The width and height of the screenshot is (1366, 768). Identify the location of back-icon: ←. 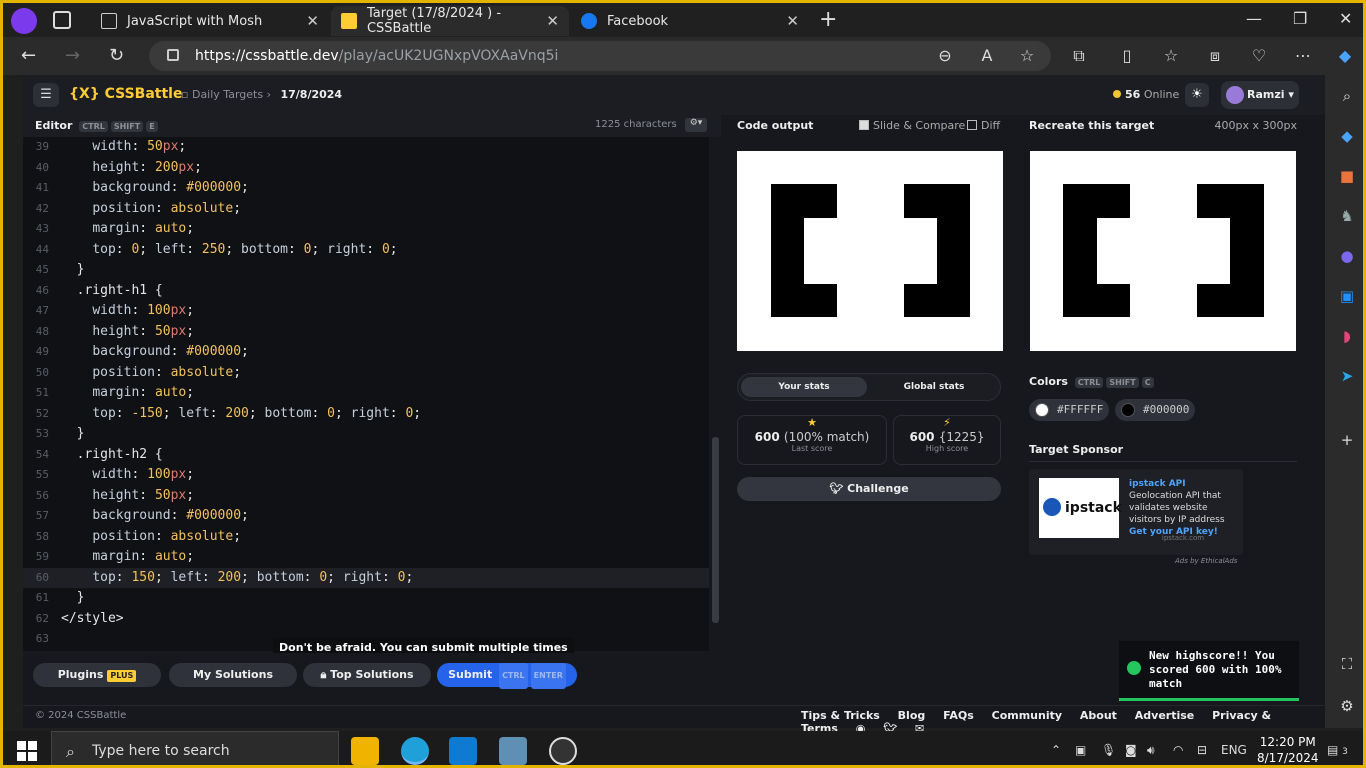
(28, 55).